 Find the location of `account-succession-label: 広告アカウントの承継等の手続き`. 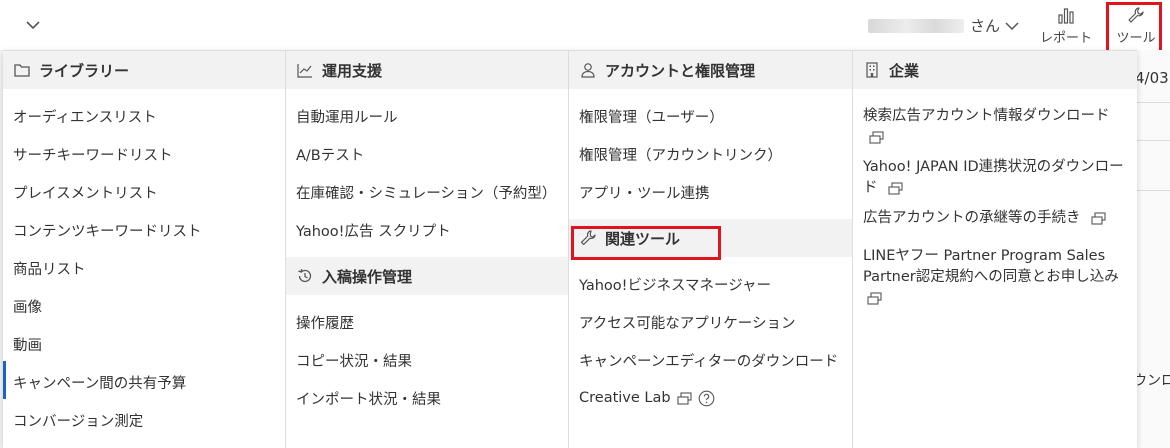

account-succession-label: 広告アカウントの承継等の手続き is located at coordinates (972, 218).